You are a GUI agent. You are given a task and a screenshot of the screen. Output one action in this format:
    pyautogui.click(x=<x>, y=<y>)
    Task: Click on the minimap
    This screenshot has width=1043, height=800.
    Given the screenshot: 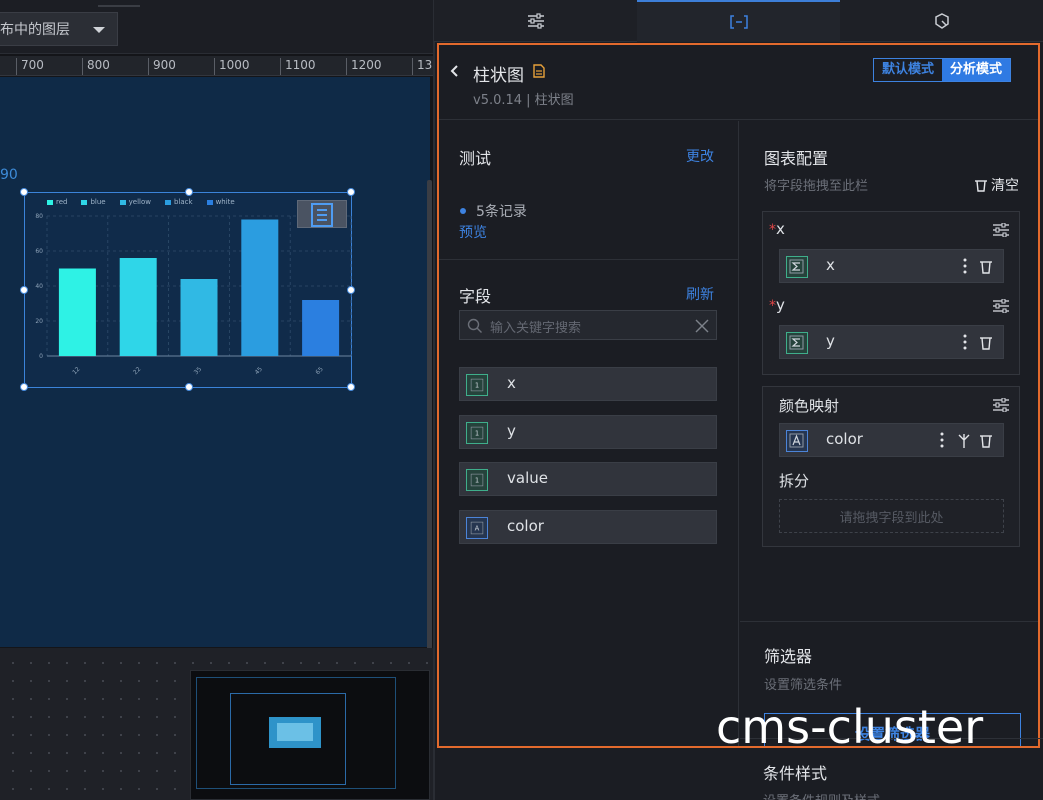 What is the action you would take?
    pyautogui.click(x=310, y=735)
    